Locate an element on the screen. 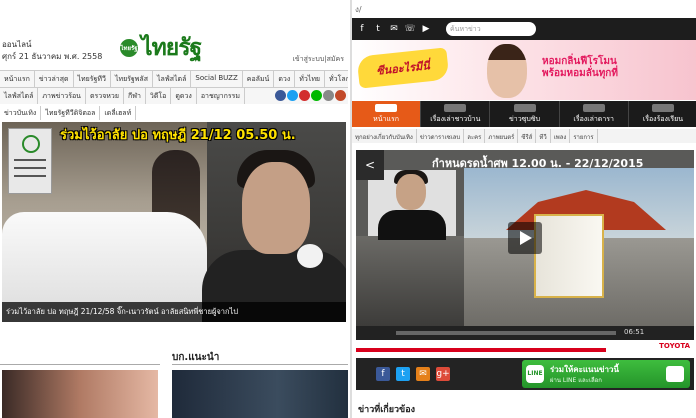 This screenshot has width=696, height=418. submenu-item: เพลง is located at coordinates (561, 136).